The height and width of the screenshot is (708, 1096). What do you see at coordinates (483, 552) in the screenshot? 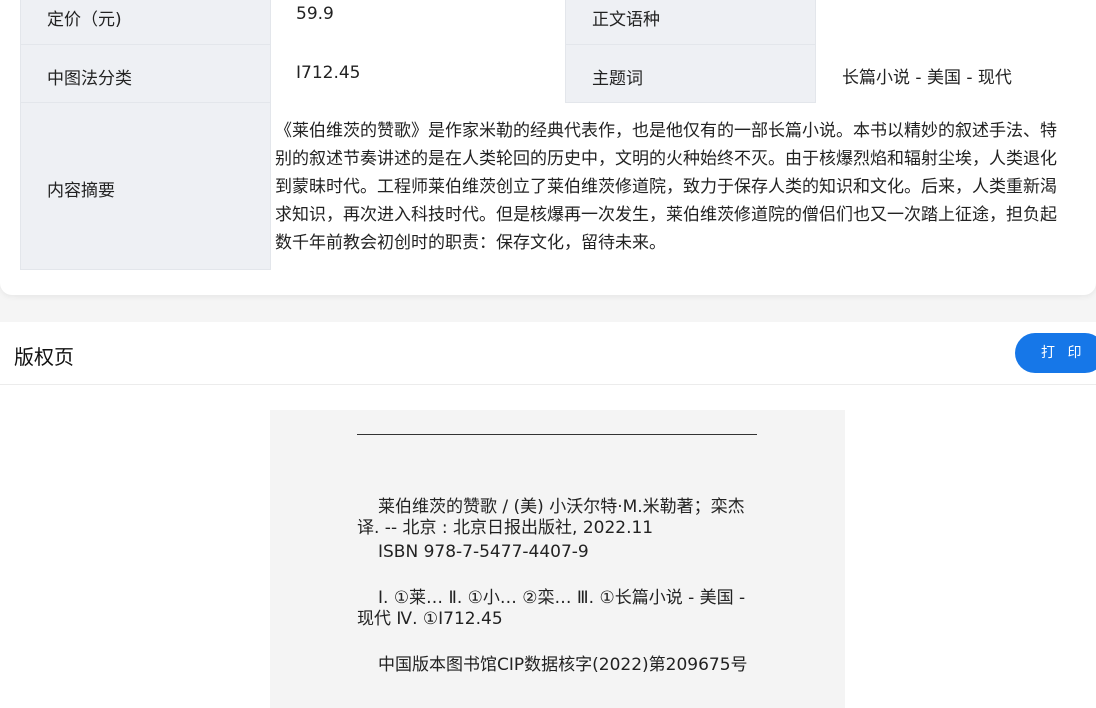
I see `cip-isbn: ISBN 978-7-5477-4407-9` at bounding box center [483, 552].